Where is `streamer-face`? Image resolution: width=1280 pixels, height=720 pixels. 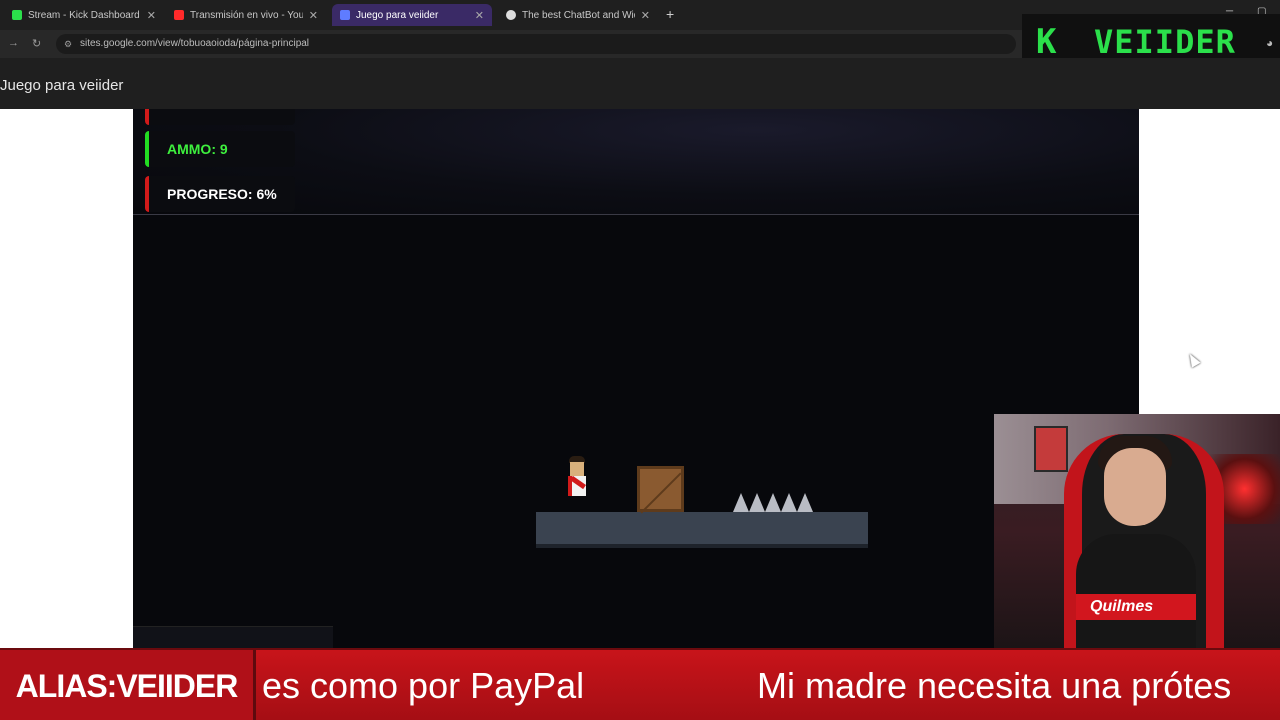 streamer-face is located at coordinates (1135, 487).